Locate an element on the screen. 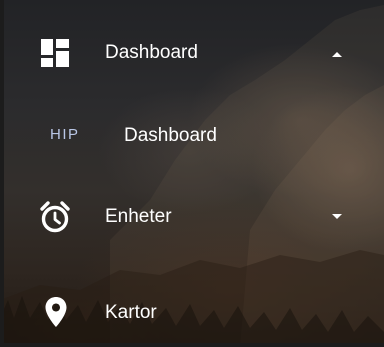 This screenshot has width=384, height=347. caret-down-icon is located at coordinates (337, 217).